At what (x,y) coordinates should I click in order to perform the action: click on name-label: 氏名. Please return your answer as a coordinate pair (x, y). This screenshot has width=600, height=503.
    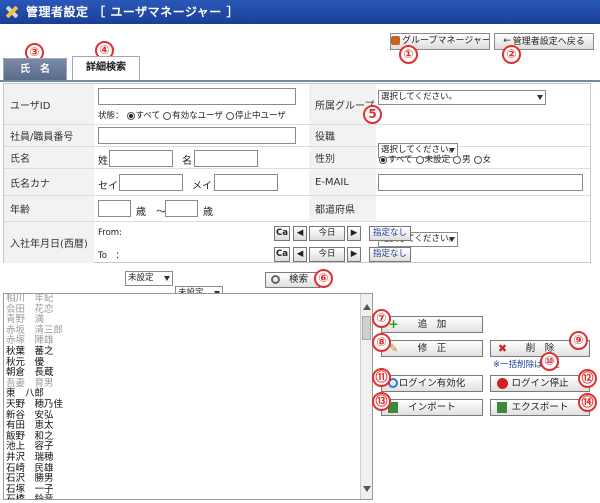
    Looking at the image, I should click on (49, 158).